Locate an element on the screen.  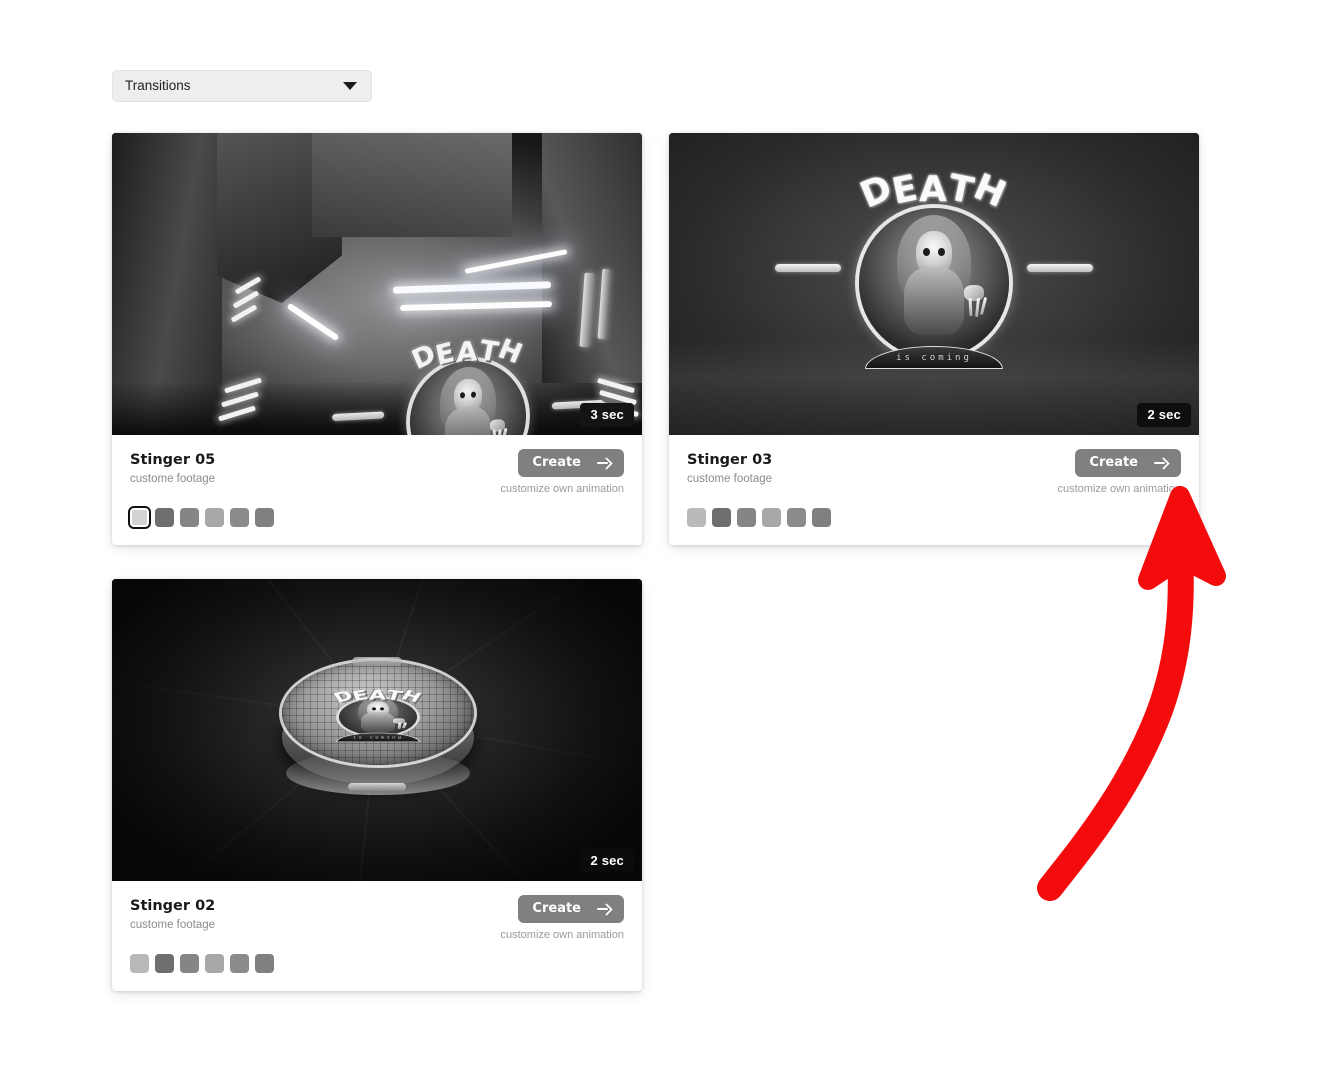
thumbnail-scene-disc: DEATH is coming is located at coordinates (377, 730).